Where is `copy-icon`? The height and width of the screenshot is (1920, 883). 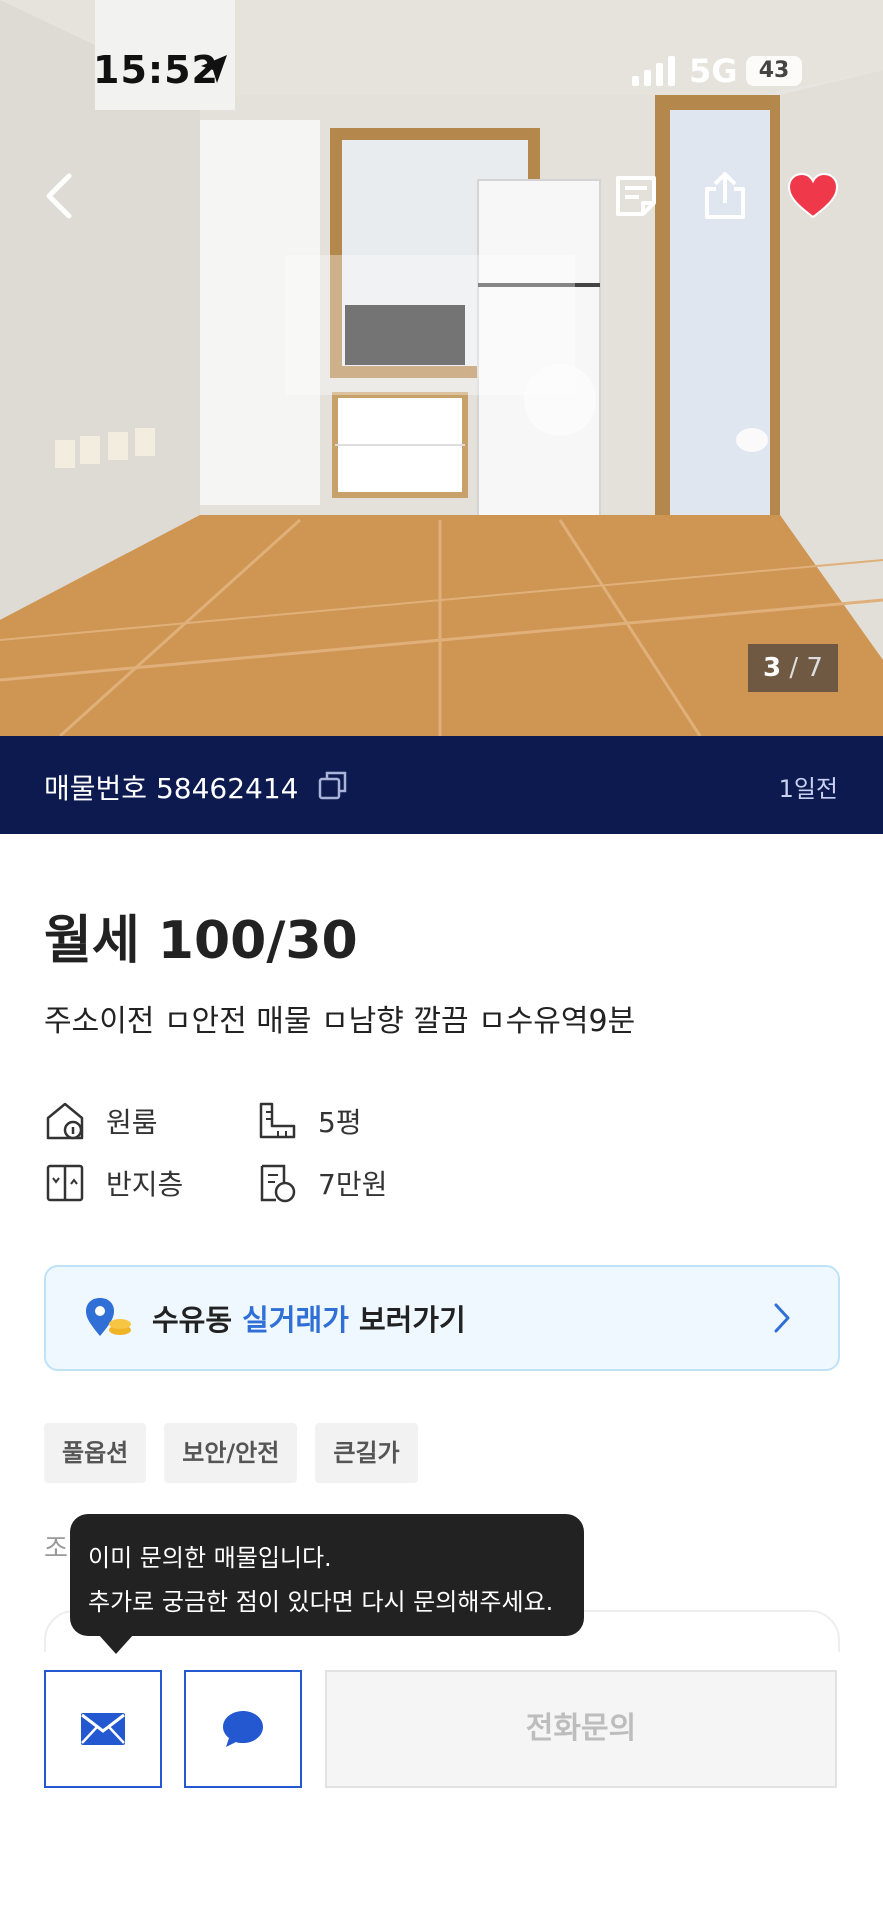 copy-icon is located at coordinates (333, 785).